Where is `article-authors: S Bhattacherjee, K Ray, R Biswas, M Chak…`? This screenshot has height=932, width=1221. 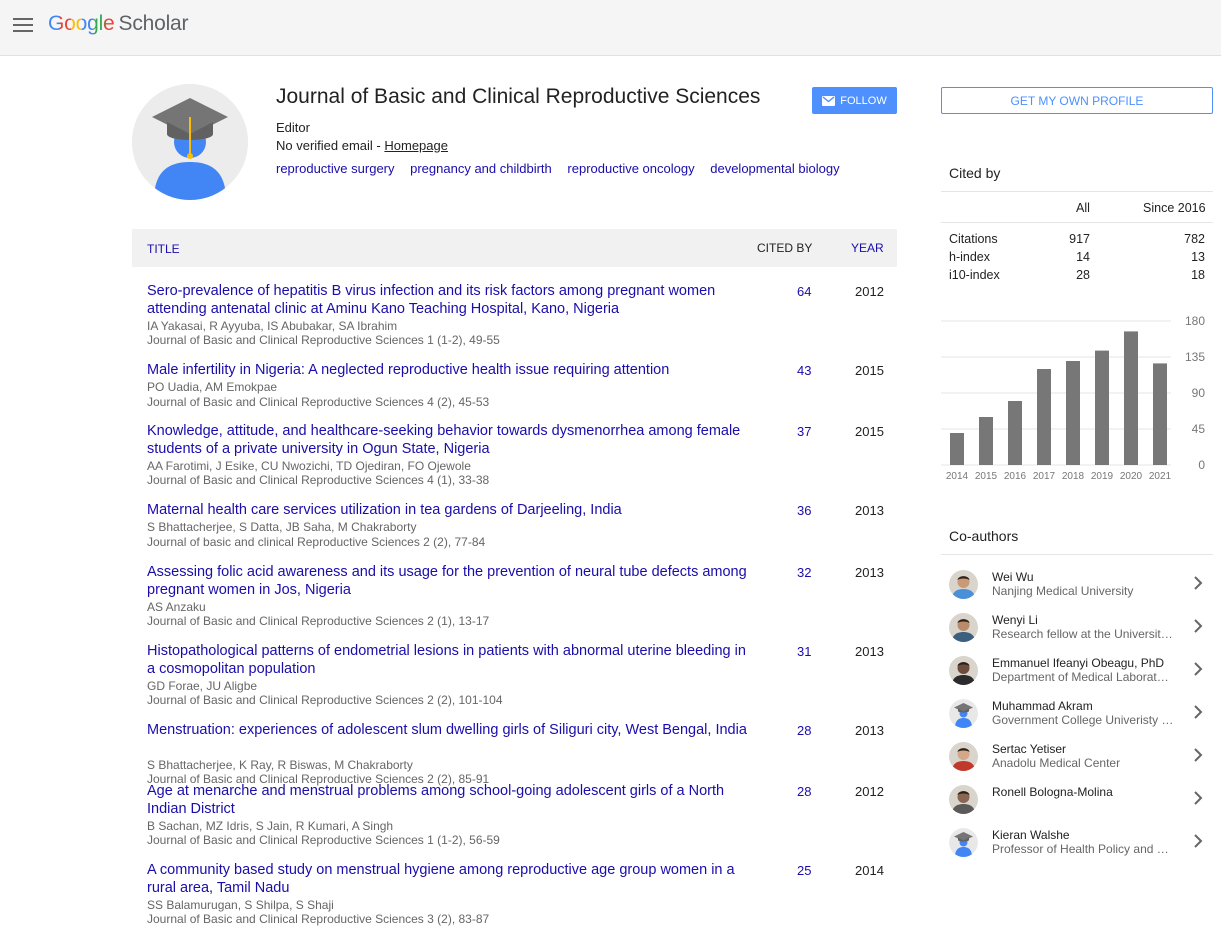
article-authors: S Bhattacherjee, K Ray, R Biswas, M Chak… is located at coordinates (280, 765).